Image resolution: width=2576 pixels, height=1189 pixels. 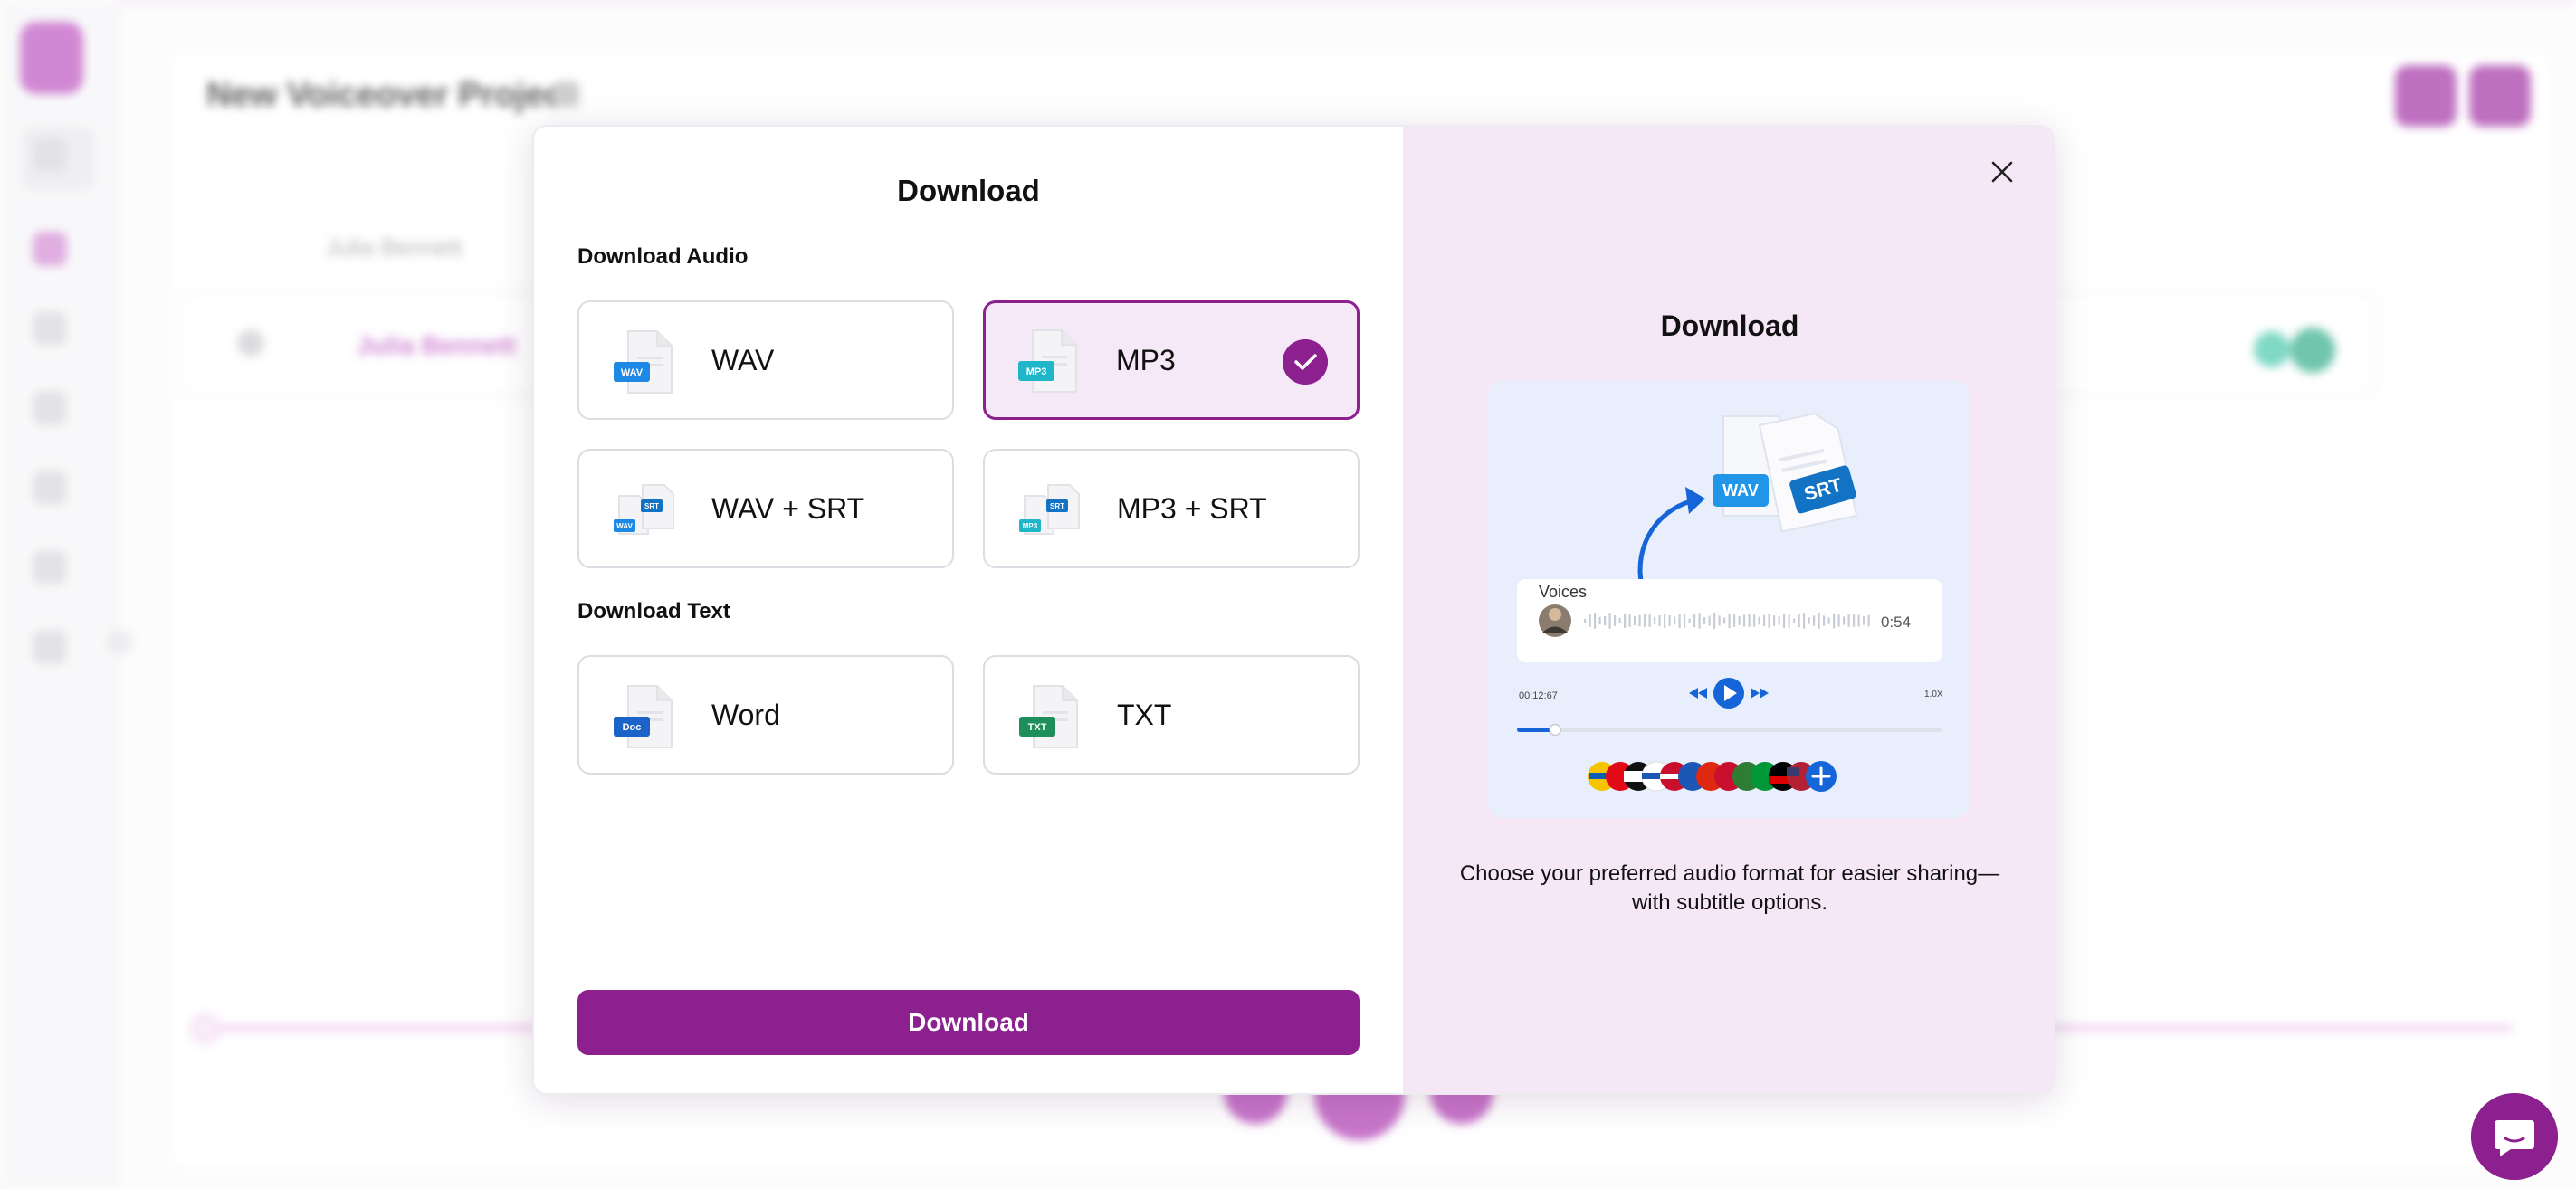 I want to click on word-file-icon: Doc, so click(x=643, y=716).